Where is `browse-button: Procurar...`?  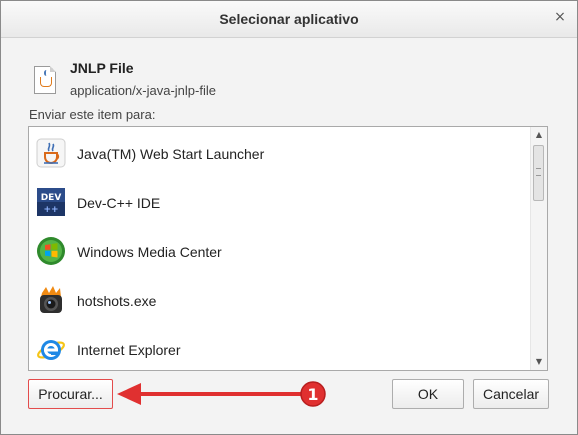 browse-button: Procurar... is located at coordinates (70, 394).